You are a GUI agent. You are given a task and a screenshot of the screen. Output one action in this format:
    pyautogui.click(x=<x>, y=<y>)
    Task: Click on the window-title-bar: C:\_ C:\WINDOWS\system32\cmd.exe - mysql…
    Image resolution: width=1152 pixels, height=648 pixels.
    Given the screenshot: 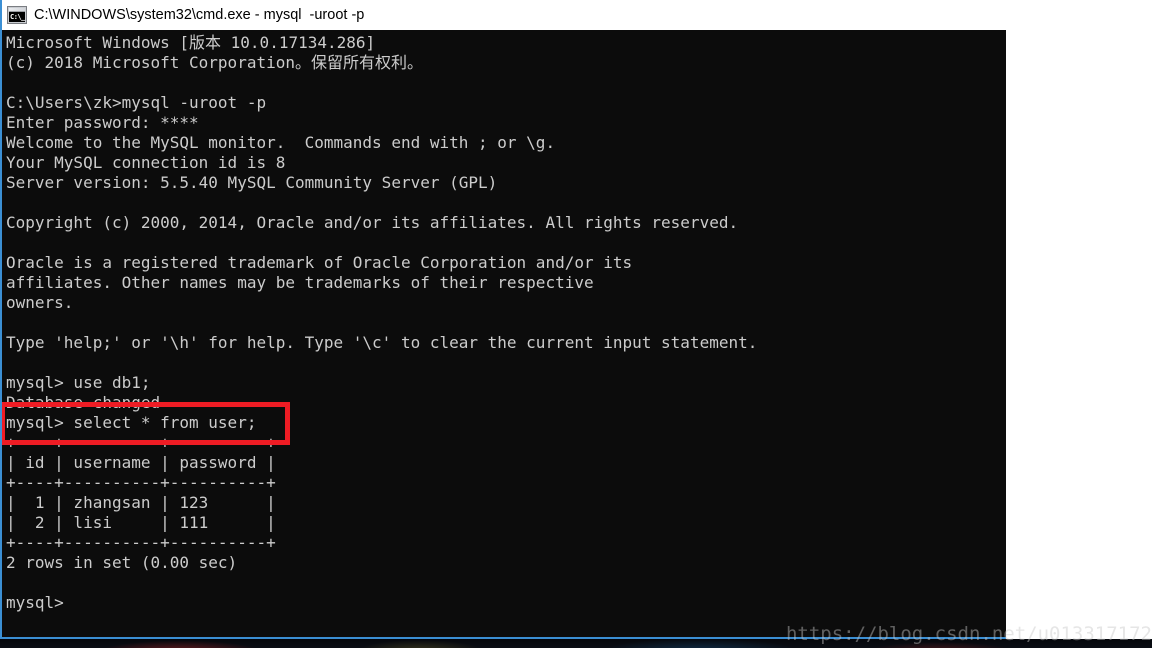 What is the action you would take?
    pyautogui.click(x=504, y=15)
    